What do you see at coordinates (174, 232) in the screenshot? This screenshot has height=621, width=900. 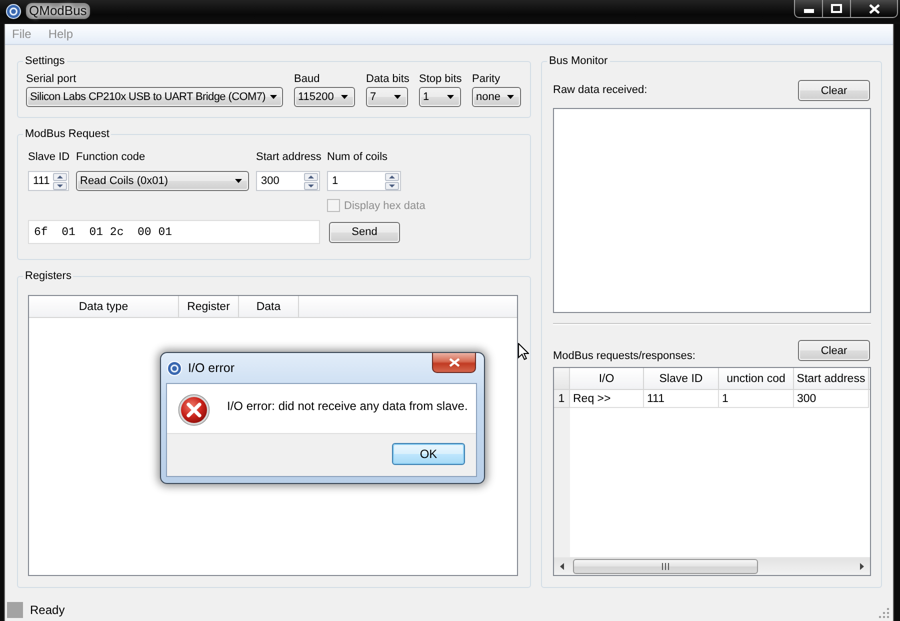 I see `input-field: 6f 01 01 2c 00 01` at bounding box center [174, 232].